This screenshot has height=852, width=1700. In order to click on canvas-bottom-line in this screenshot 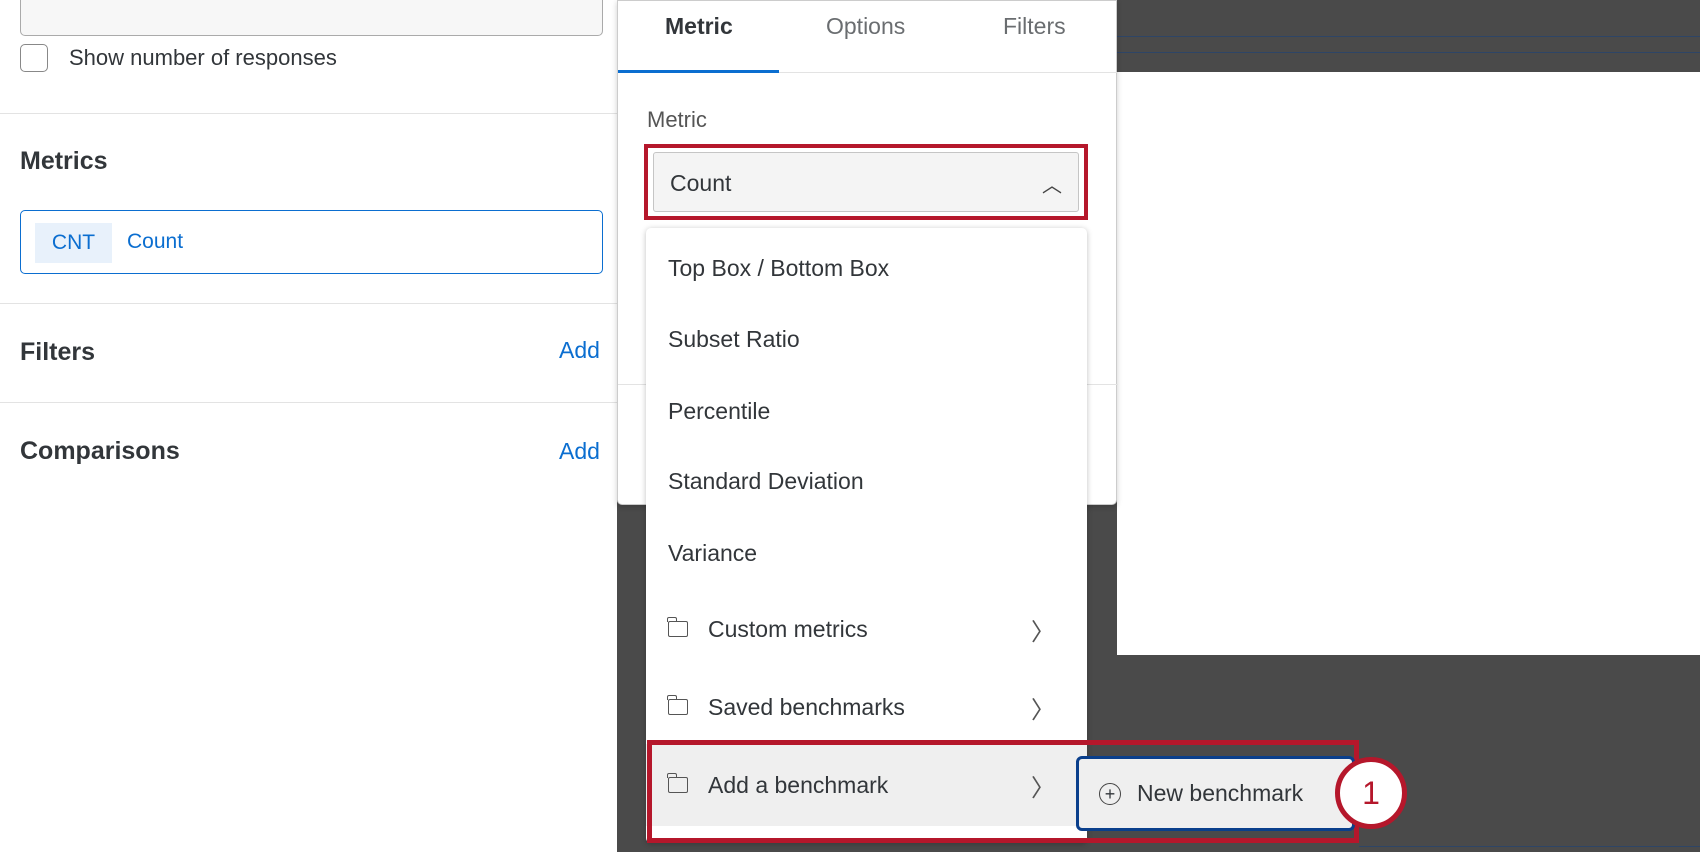, I will do `click(1529, 846)`.